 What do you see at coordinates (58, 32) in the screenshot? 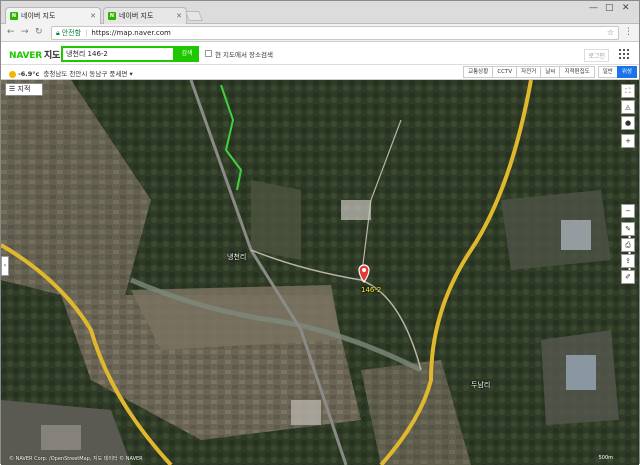
I see `lock-icon: 🔒︎` at bounding box center [58, 32].